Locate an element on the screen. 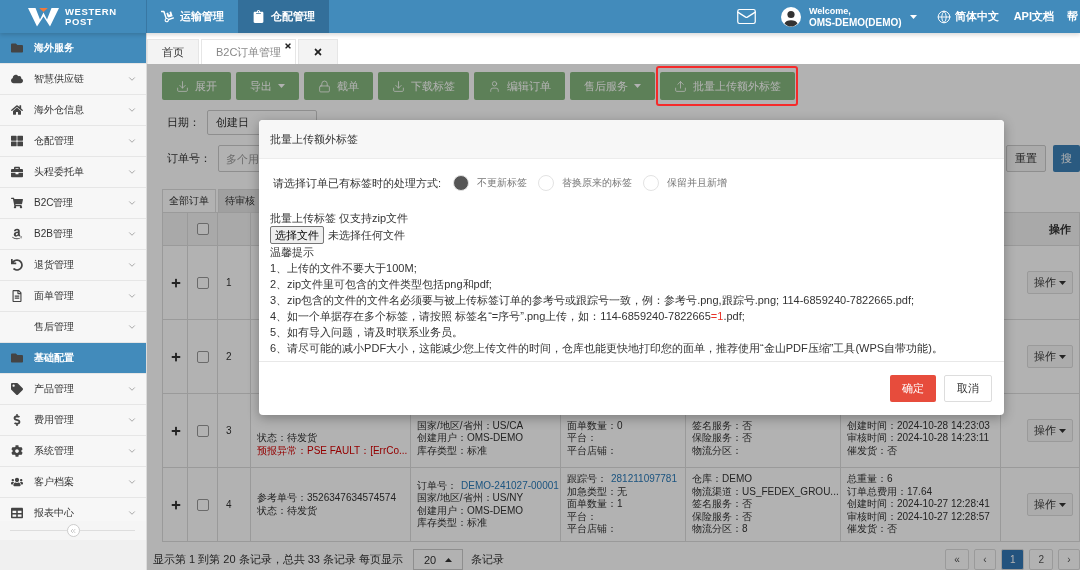  sidebar-item: 面单管理 is located at coordinates (73, 296).